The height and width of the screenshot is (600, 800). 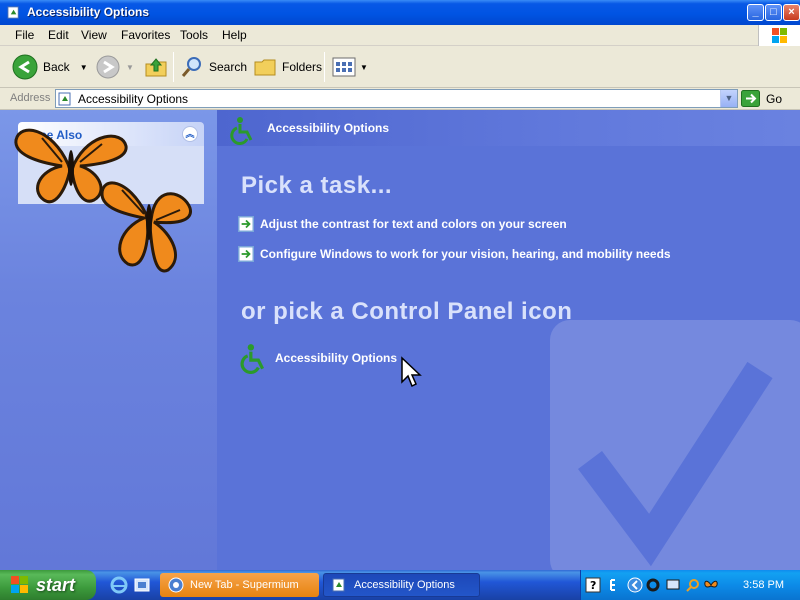 I want to click on menu-bar: File Edit View Favorites Tools Help, so click(x=400, y=35).